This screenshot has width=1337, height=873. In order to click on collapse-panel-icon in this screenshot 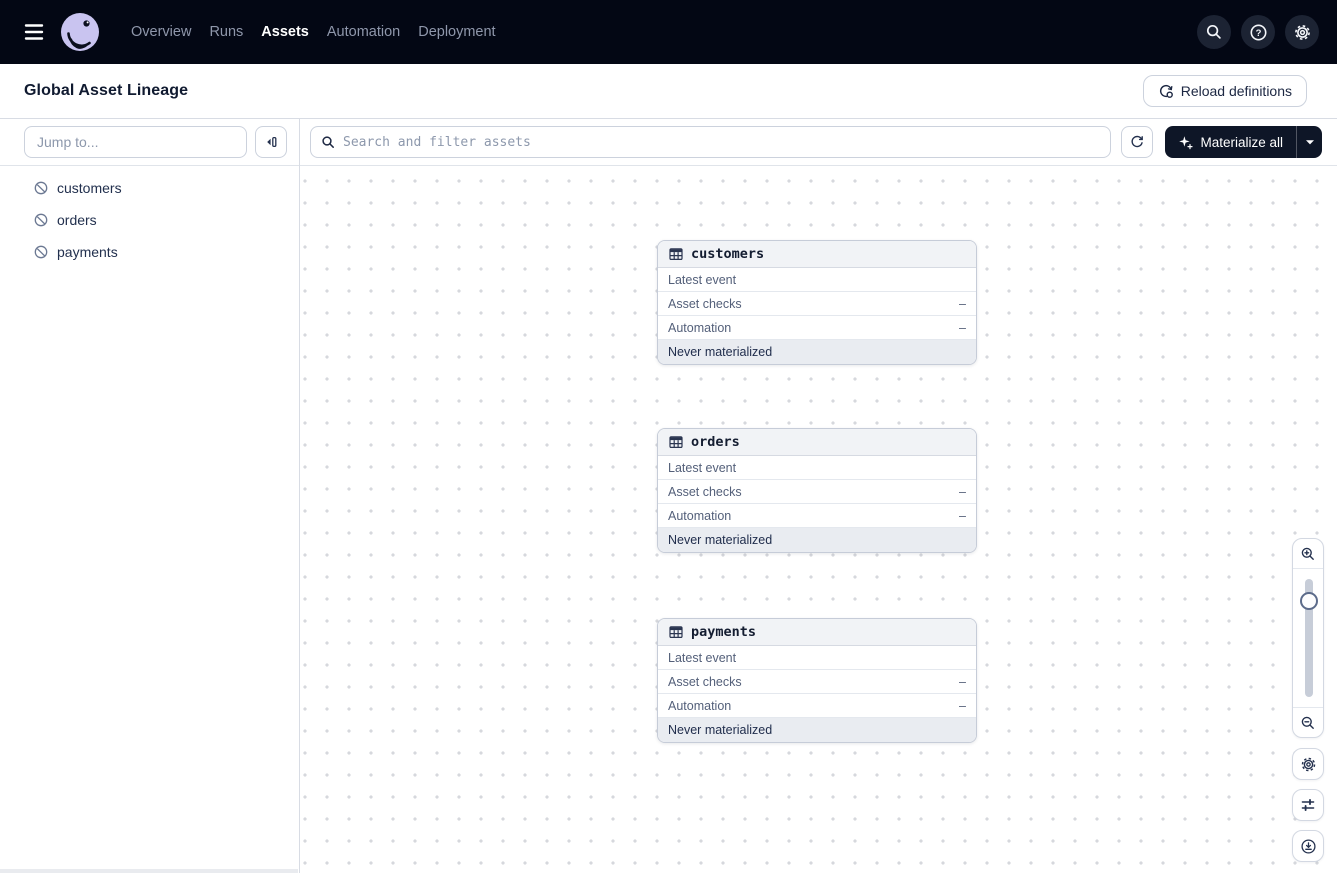, I will do `click(271, 142)`.